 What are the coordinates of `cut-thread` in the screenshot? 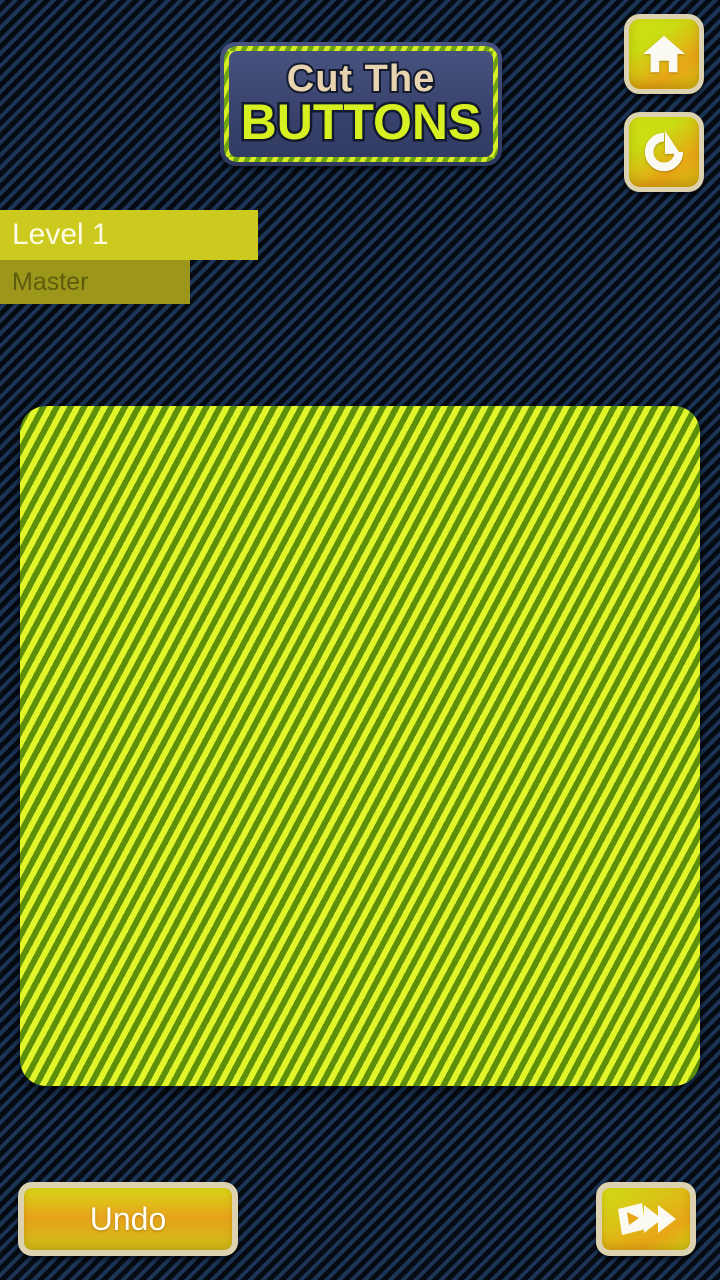 It's located at (190, 630).